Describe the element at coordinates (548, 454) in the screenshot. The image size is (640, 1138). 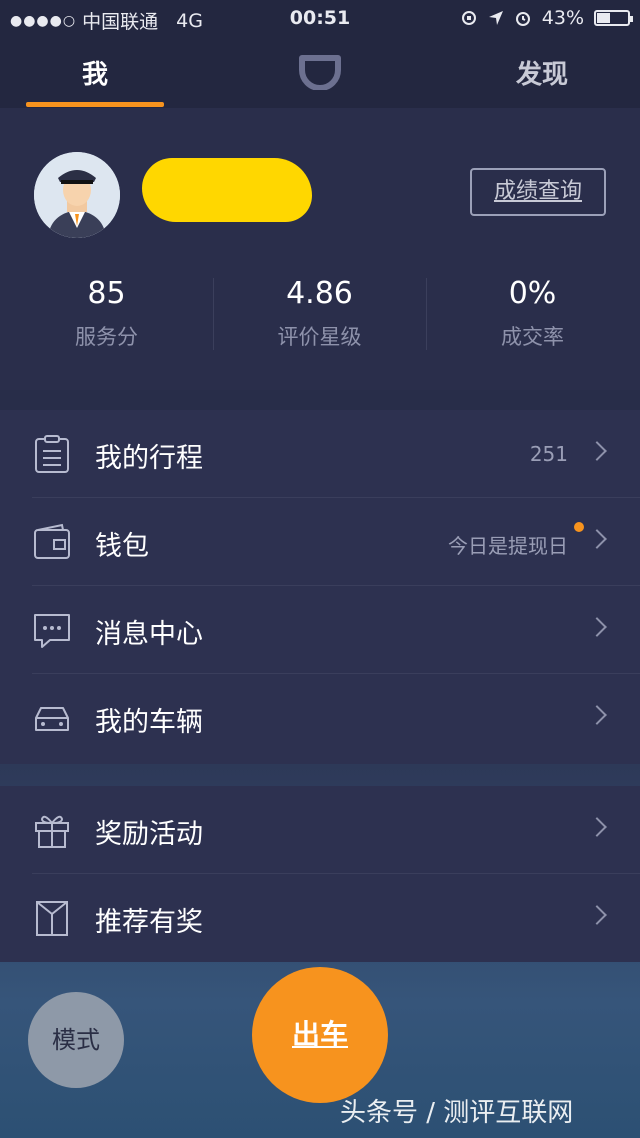
I see `menu-item-value: 251` at that location.